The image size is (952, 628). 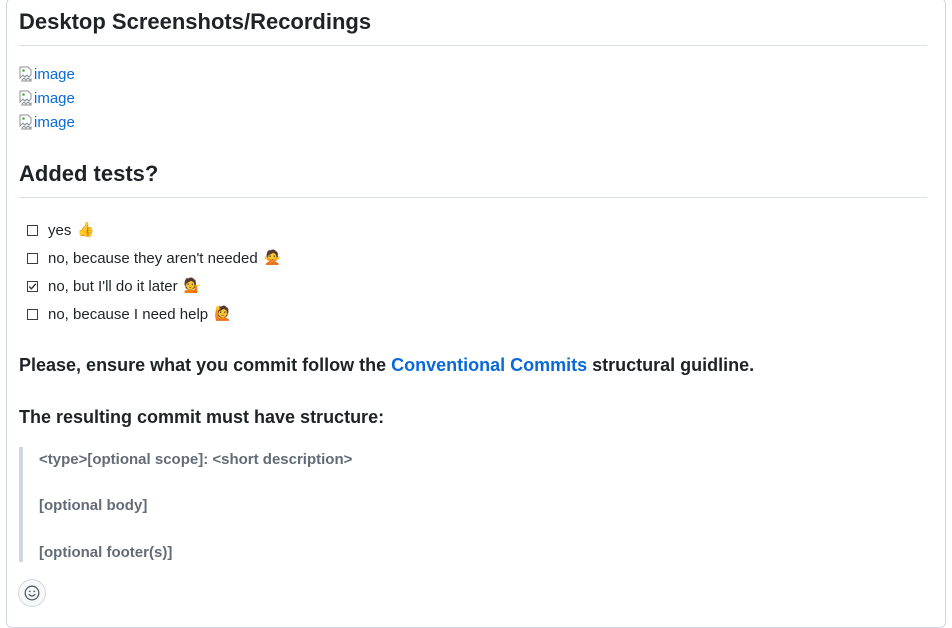 What do you see at coordinates (473, 179) in the screenshot?
I see `added-tests-heading: Added tests?` at bounding box center [473, 179].